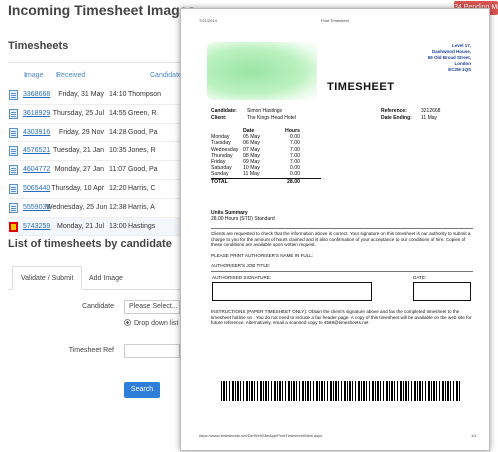 This screenshot has height=452, width=498. I want to click on received-date: Friday, 31 May, so click(81, 94).